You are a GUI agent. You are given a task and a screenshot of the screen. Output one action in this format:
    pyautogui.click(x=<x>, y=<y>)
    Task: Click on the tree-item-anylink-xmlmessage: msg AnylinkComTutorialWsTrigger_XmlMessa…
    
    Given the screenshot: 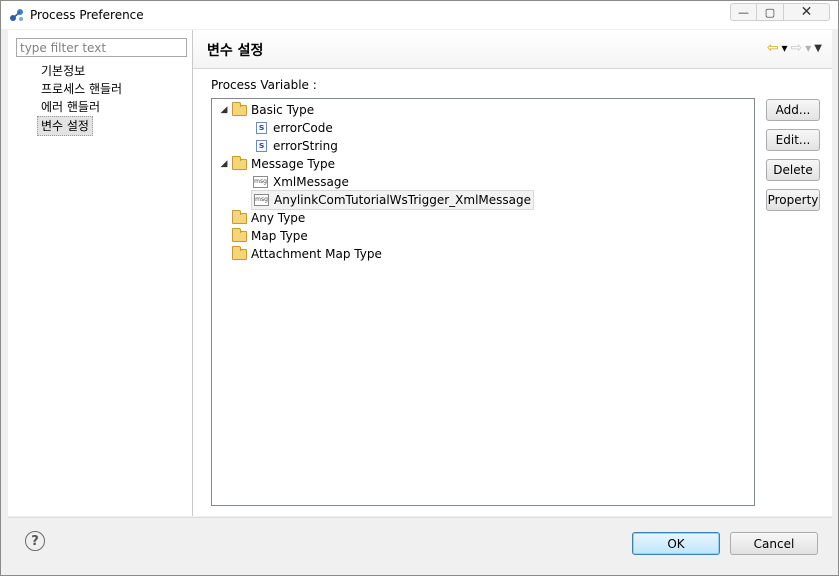 What is the action you would take?
    pyautogui.click(x=393, y=200)
    